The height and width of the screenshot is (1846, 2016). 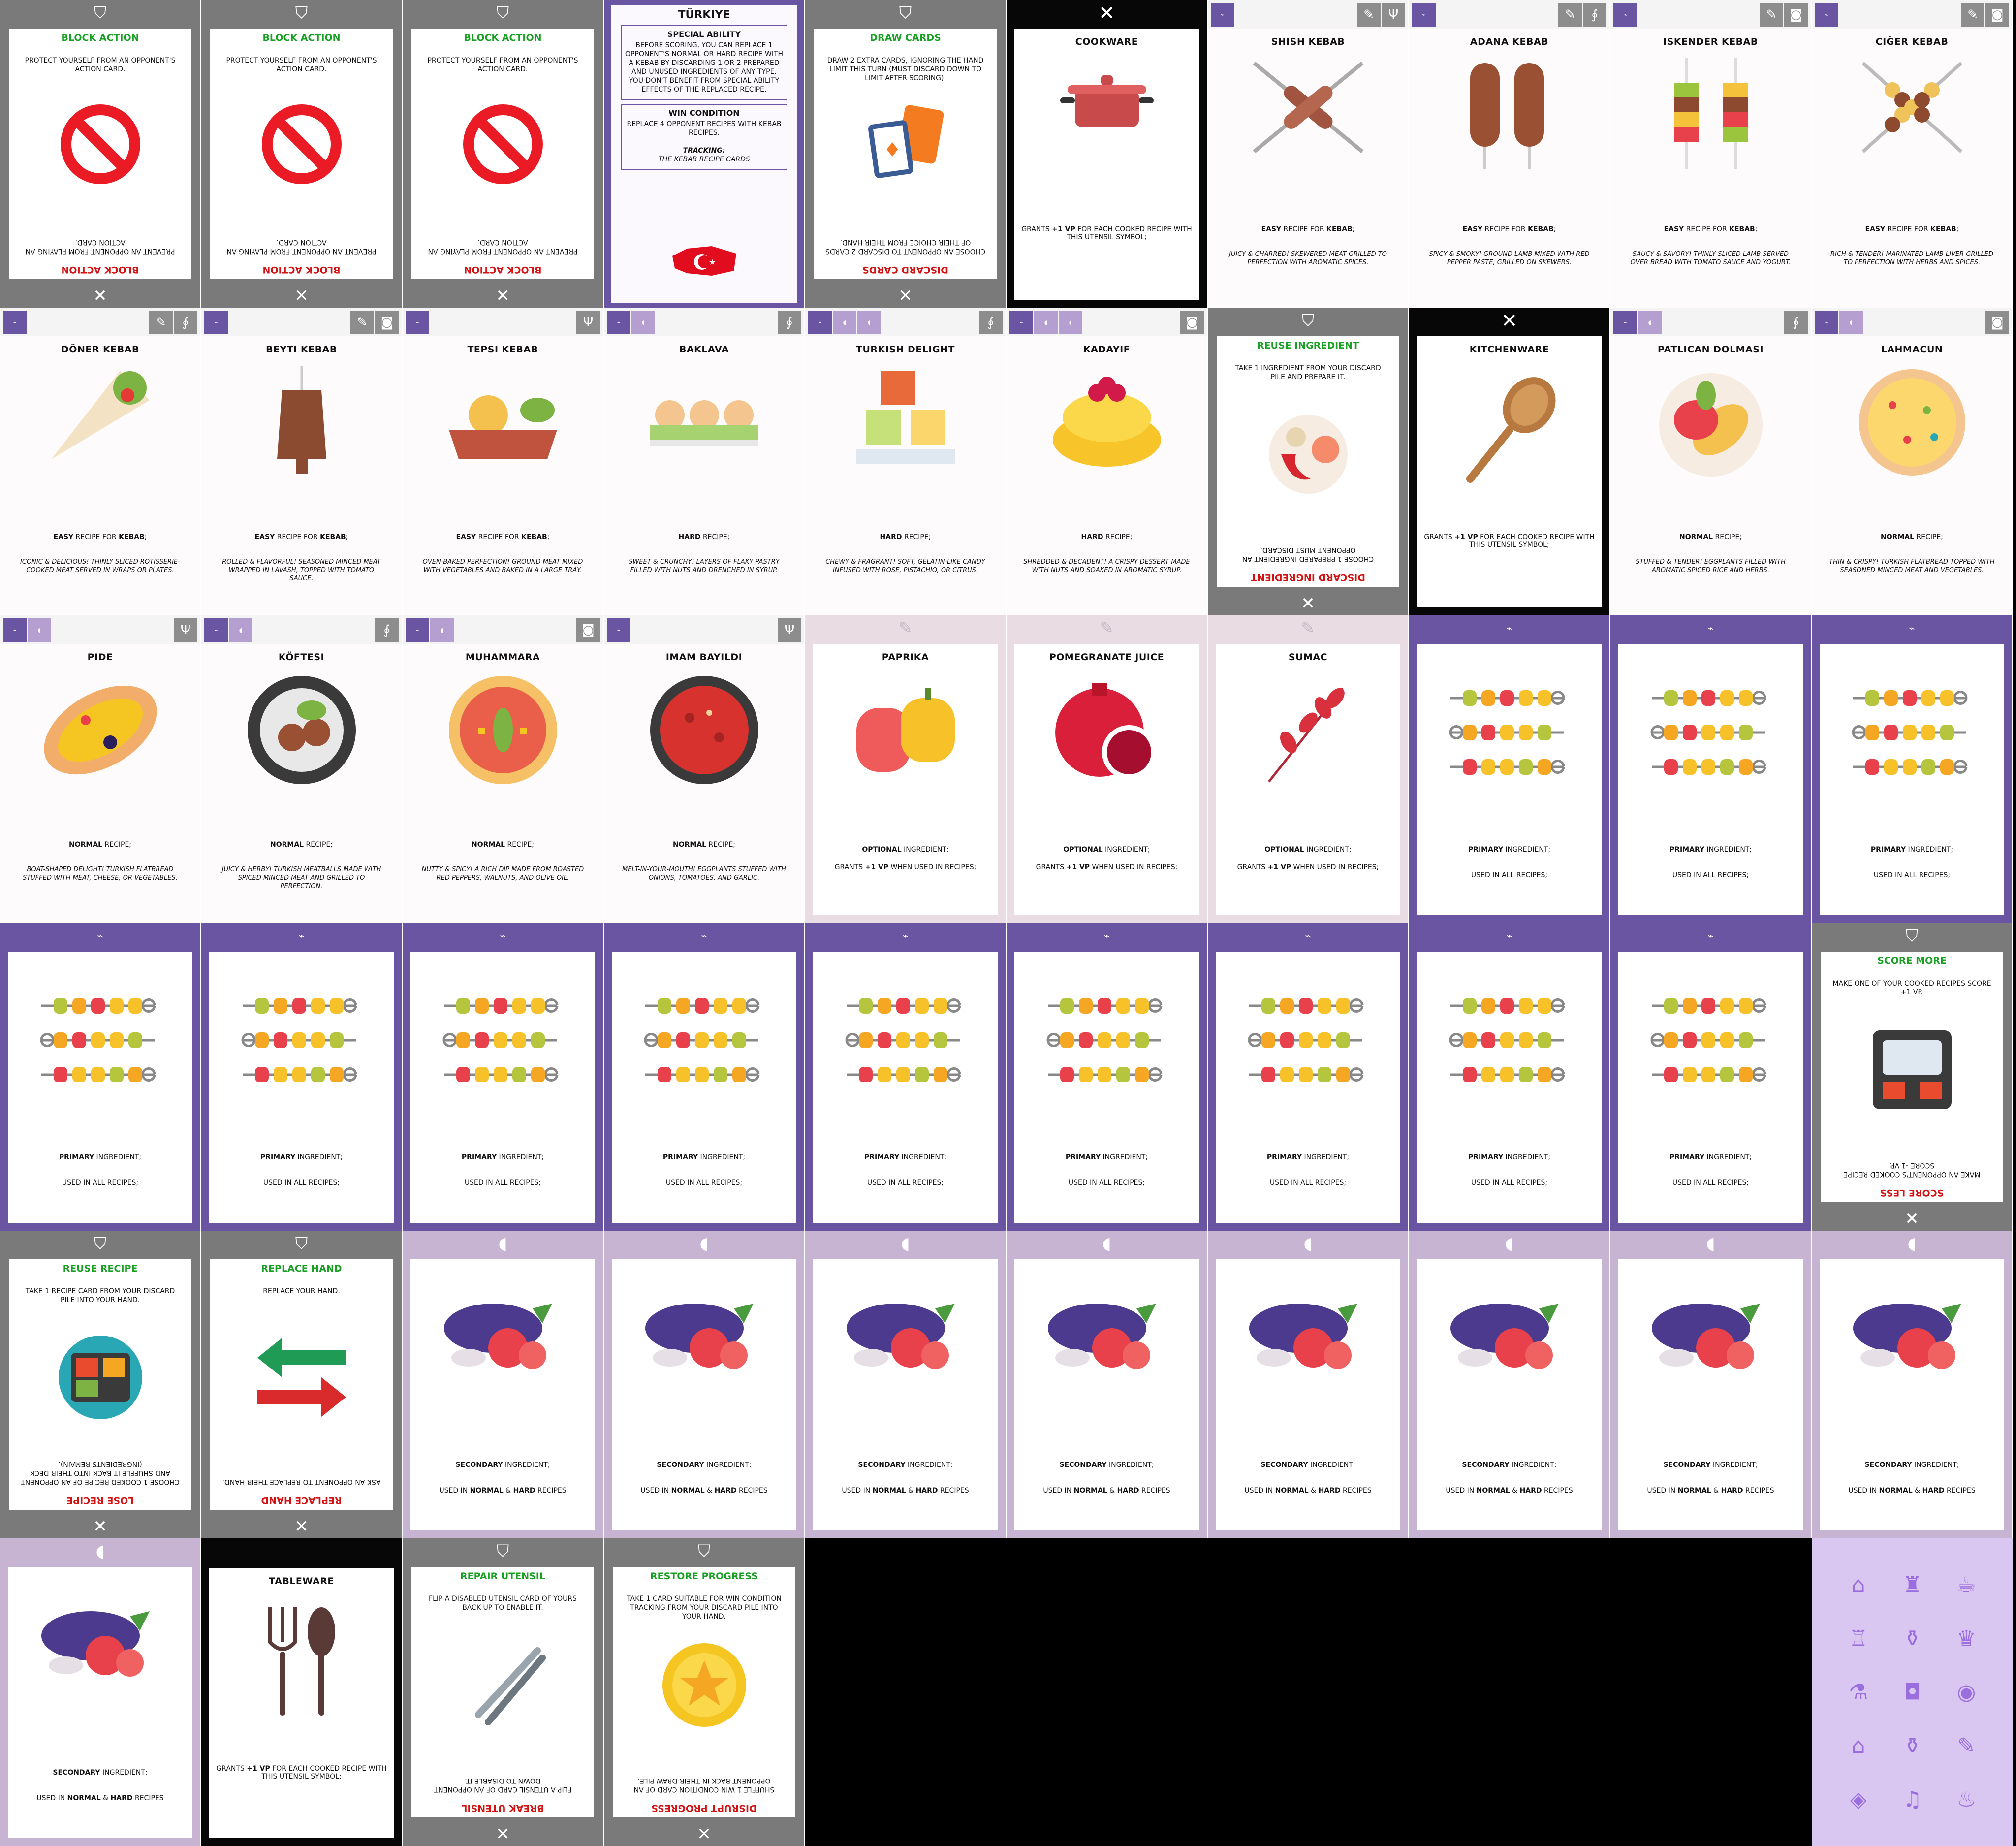 I want to click on minaret-icon: ♖, so click(x=1858, y=1638).